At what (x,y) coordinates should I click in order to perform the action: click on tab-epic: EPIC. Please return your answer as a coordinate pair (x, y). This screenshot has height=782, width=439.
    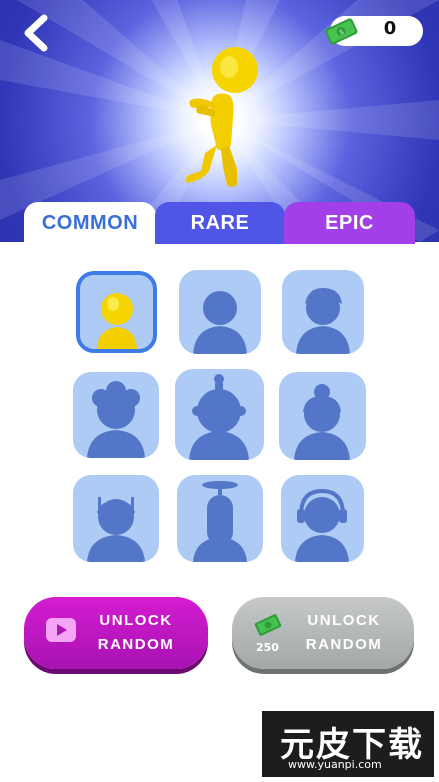
    Looking at the image, I should click on (349, 223).